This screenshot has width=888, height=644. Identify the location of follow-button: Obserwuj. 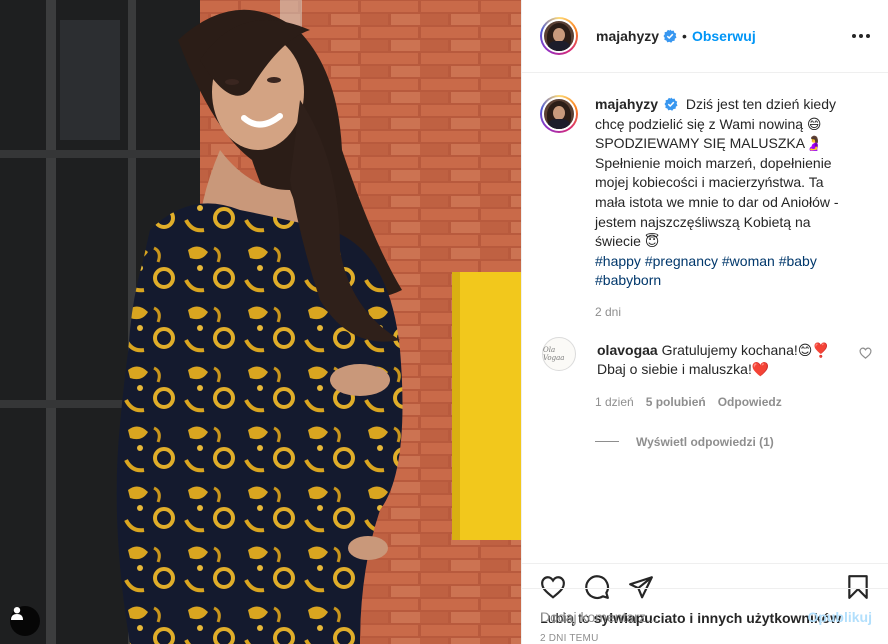
(724, 36).